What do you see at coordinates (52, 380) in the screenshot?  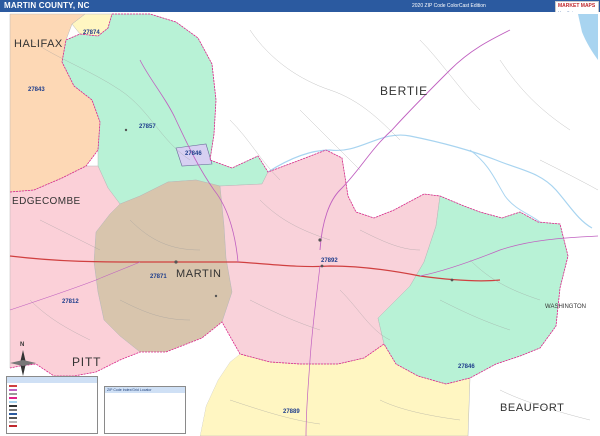 I see `legend-title` at bounding box center [52, 380].